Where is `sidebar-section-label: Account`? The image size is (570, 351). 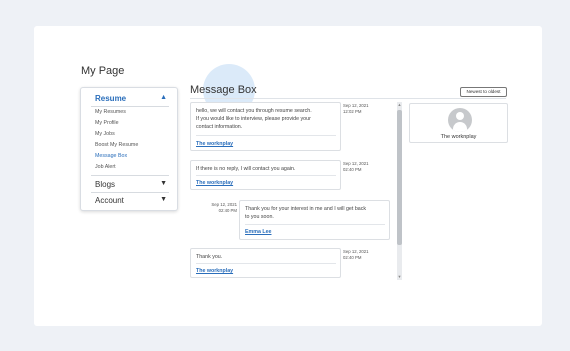
sidebar-section-label: Account is located at coordinates (109, 200).